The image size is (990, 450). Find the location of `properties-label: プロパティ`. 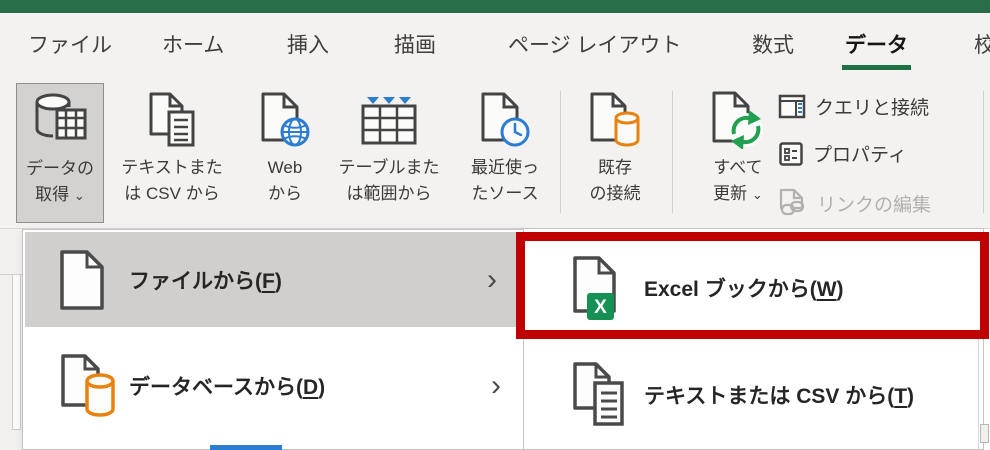

properties-label: プロパティ is located at coordinates (860, 155).